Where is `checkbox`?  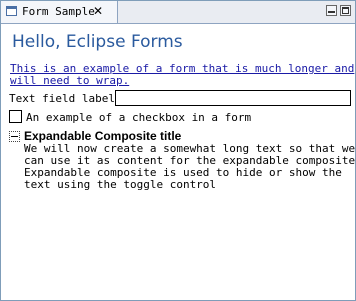
checkbox is located at coordinates (15, 116).